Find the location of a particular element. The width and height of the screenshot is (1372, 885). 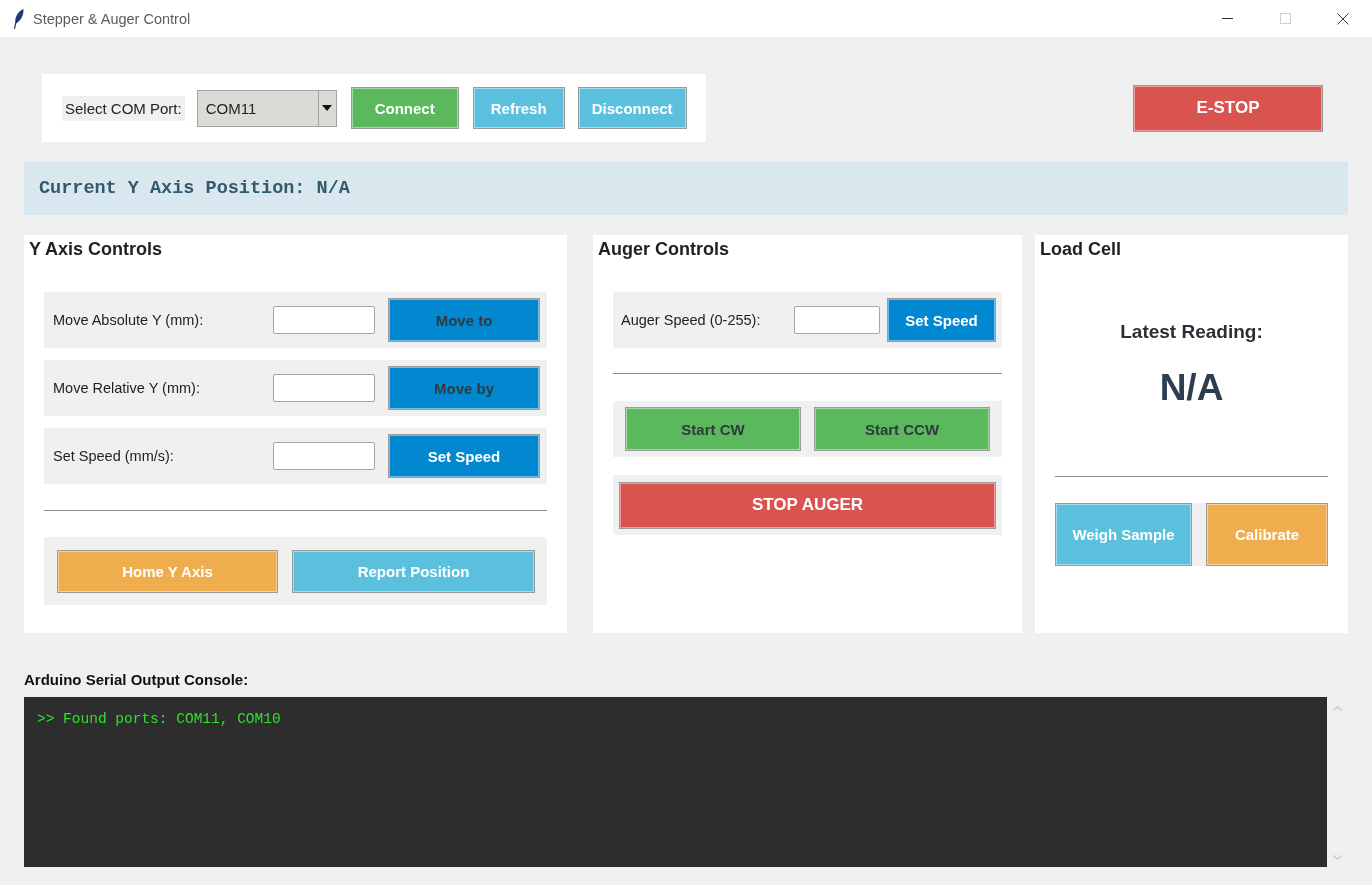

com-port-label: Select COM Port: is located at coordinates (123, 108).